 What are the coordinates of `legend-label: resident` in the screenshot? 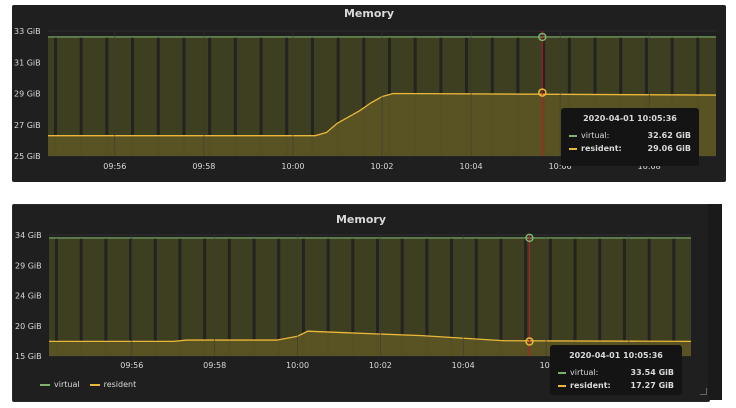 It's located at (120, 384).